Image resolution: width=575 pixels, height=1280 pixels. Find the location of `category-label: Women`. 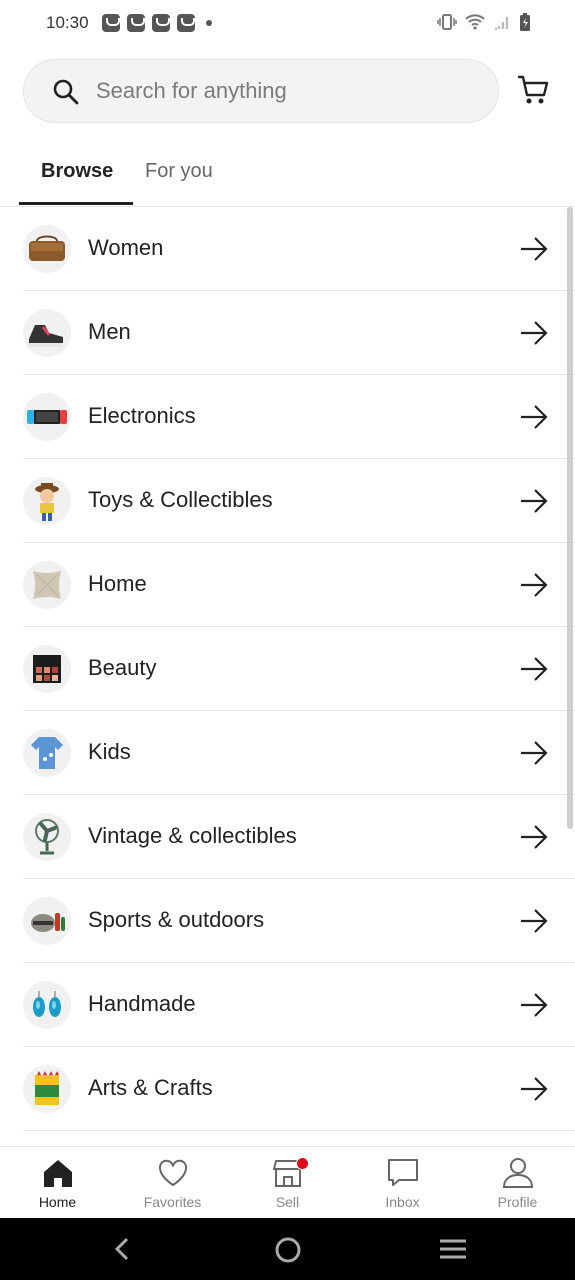

category-label: Women is located at coordinates (126, 247).